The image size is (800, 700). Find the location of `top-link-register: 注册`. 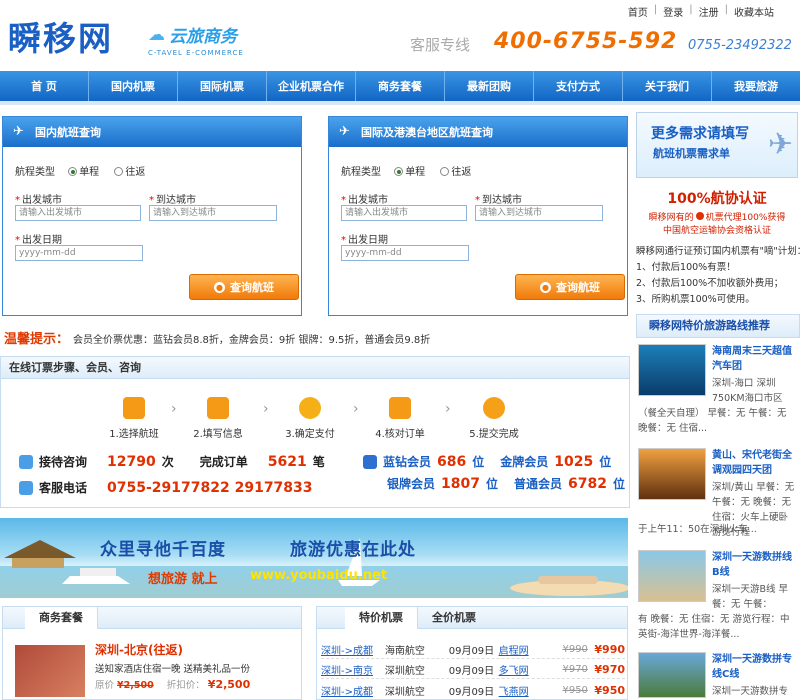

top-link-register: 注册 is located at coordinates (709, 11).